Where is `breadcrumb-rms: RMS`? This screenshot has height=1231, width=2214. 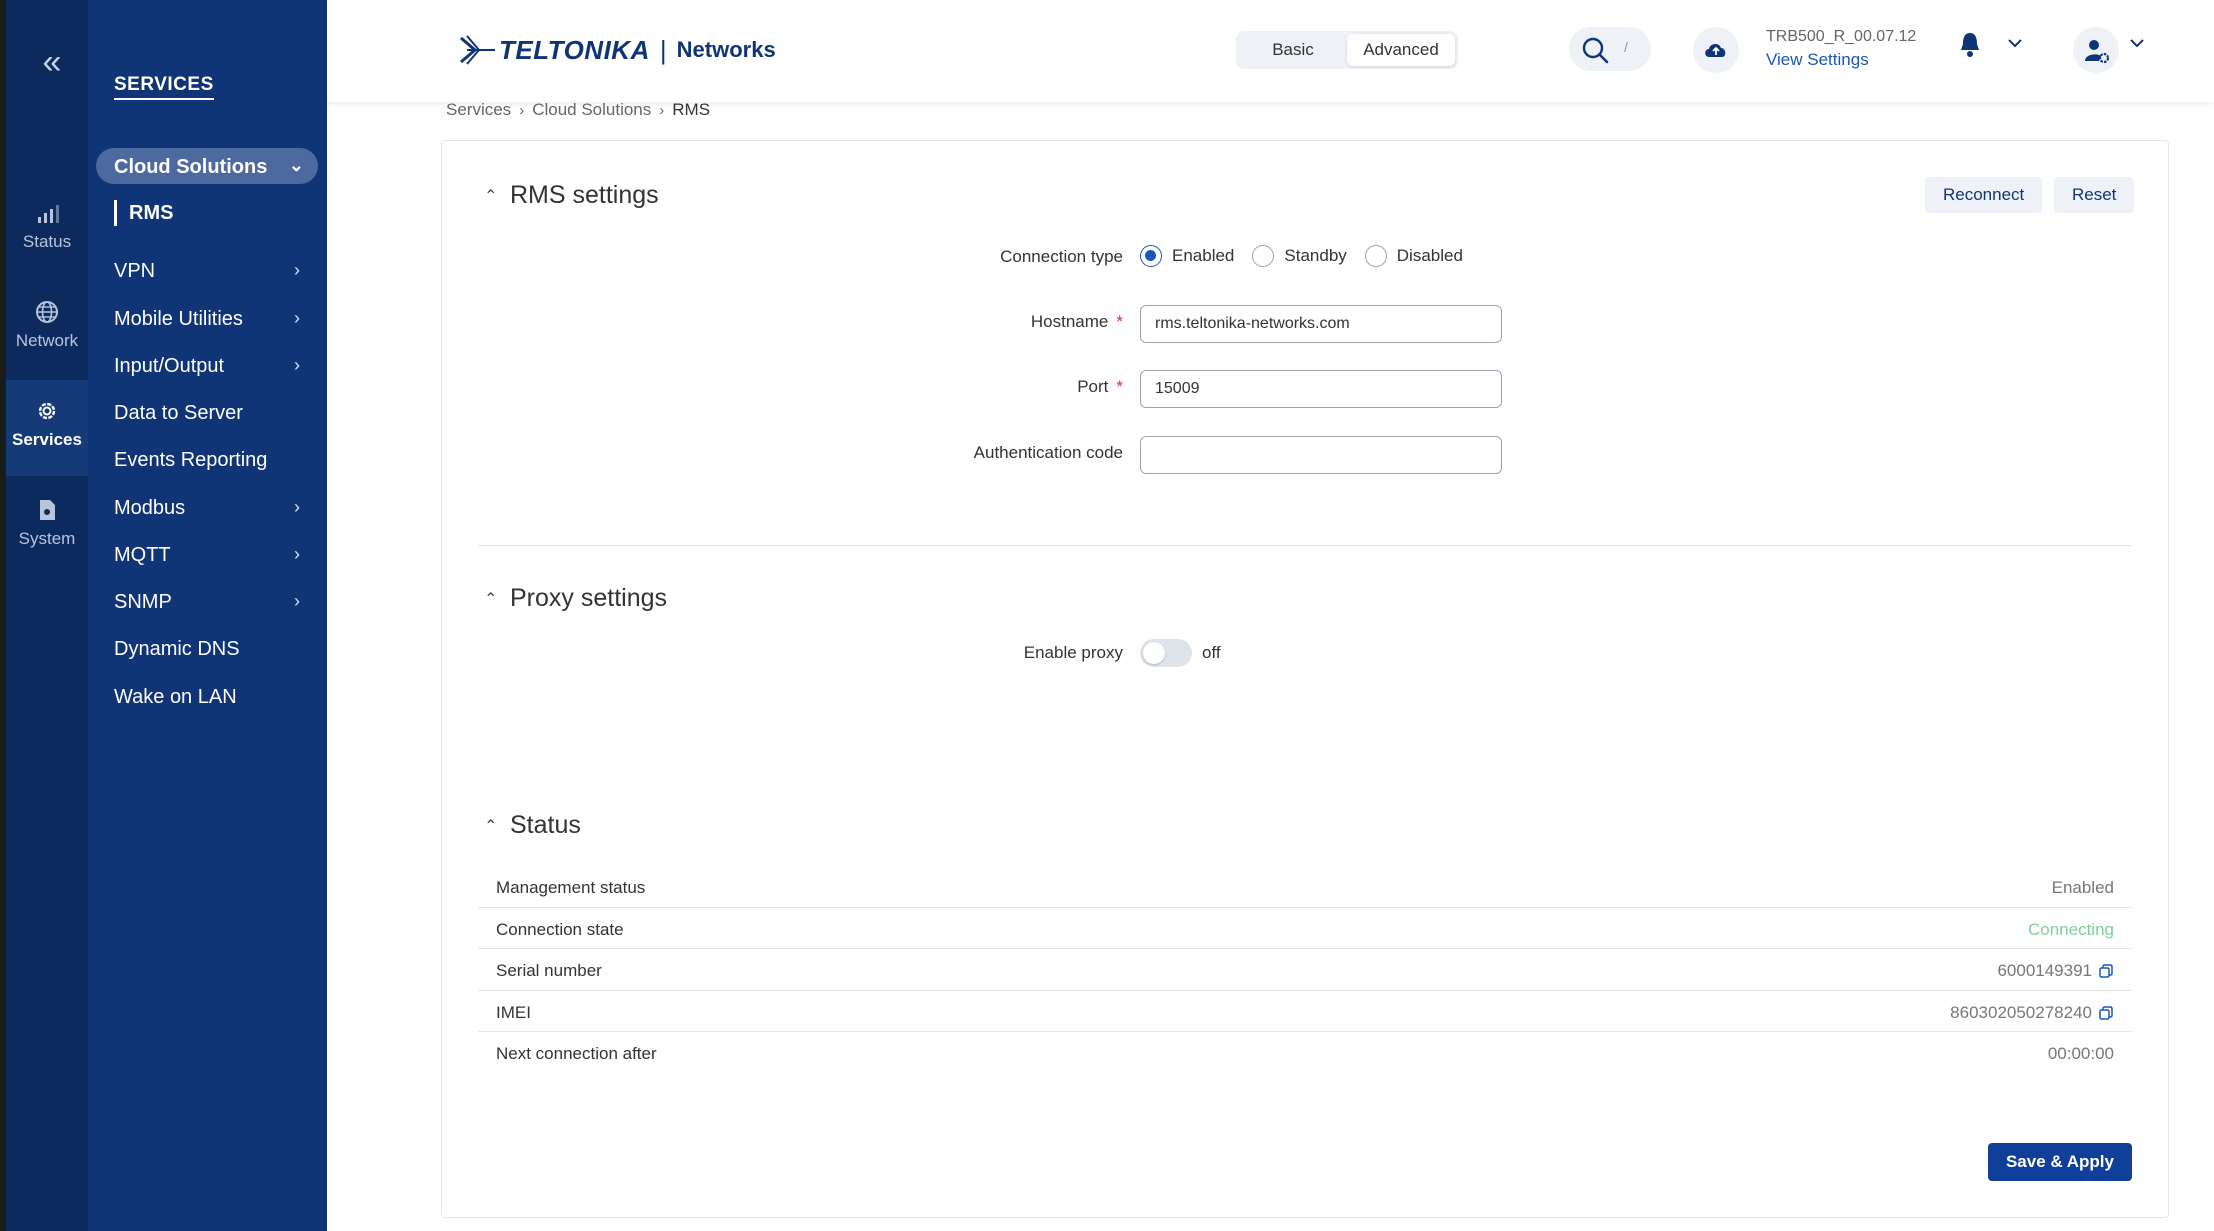 breadcrumb-rms: RMS is located at coordinates (691, 109).